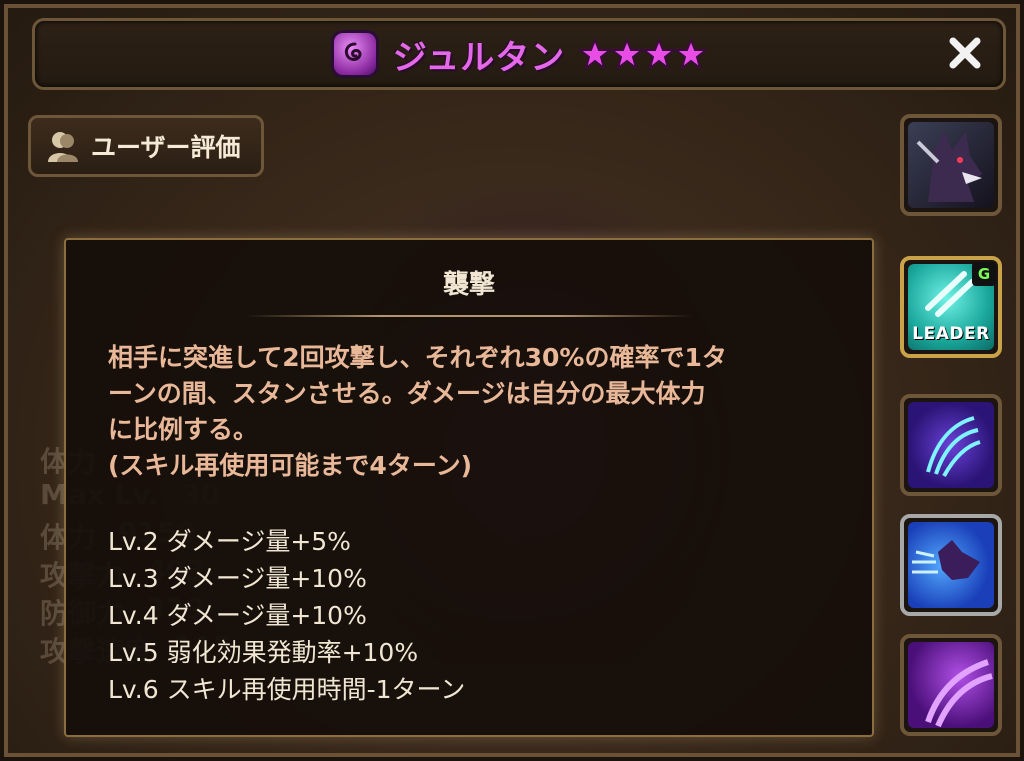  What do you see at coordinates (63, 147) in the screenshot?
I see `user-silhouette-icon` at bounding box center [63, 147].